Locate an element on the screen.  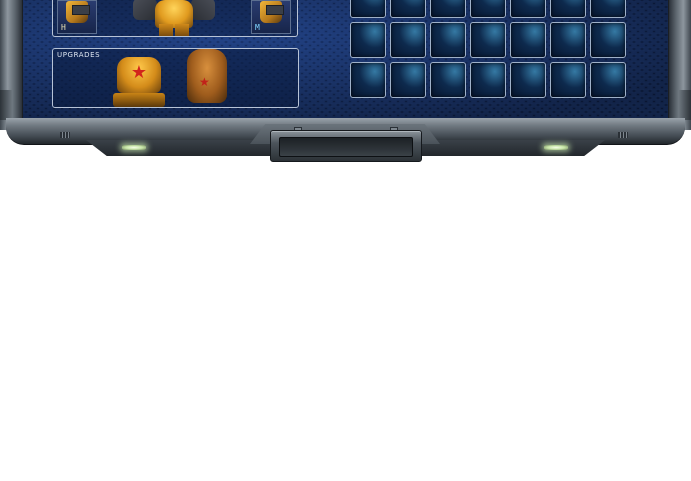
thumbnail-letter-h: H is located at coordinates (63, 27).